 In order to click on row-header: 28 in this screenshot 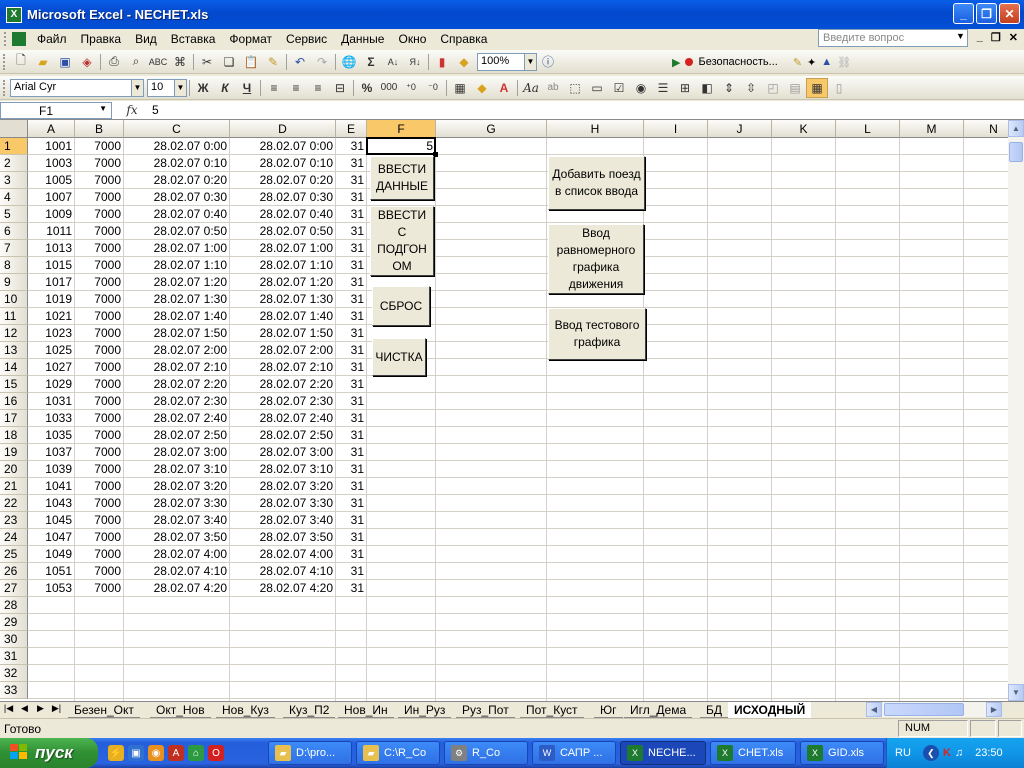, I will do `click(14, 605)`.